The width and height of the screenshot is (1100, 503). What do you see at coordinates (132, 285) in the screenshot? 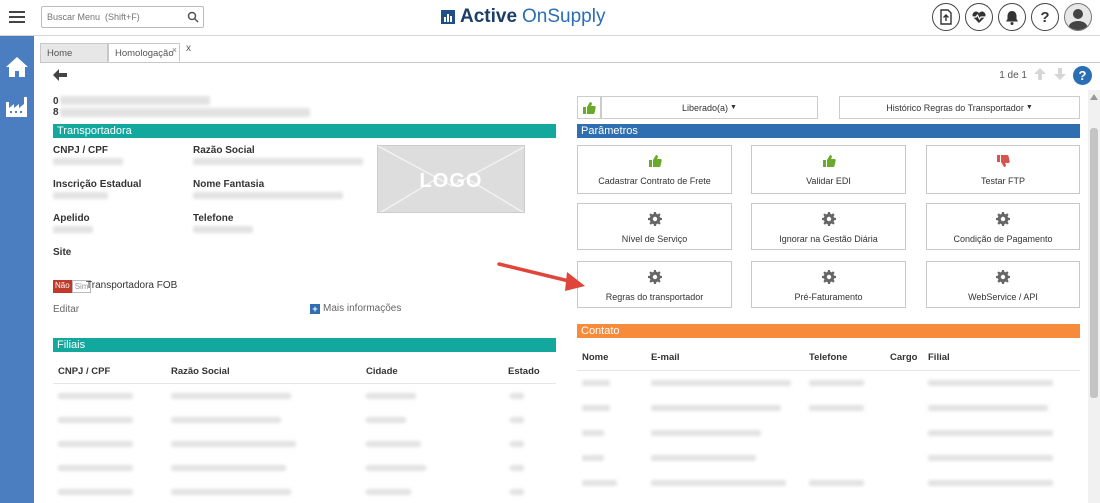
I see `fob-label: Transportadora FOB` at bounding box center [132, 285].